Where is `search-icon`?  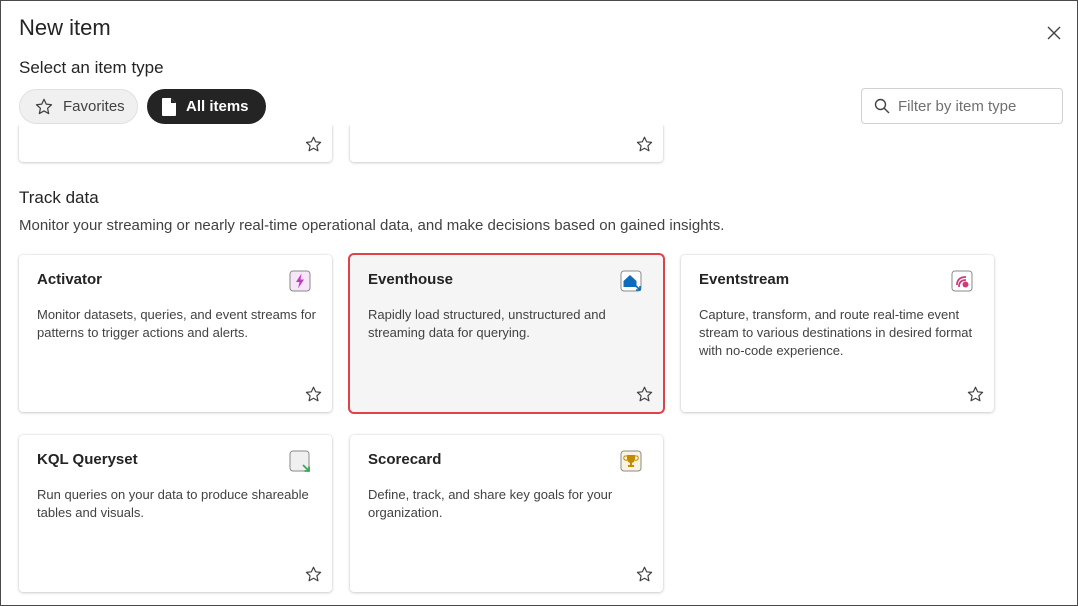
search-icon is located at coordinates (882, 106).